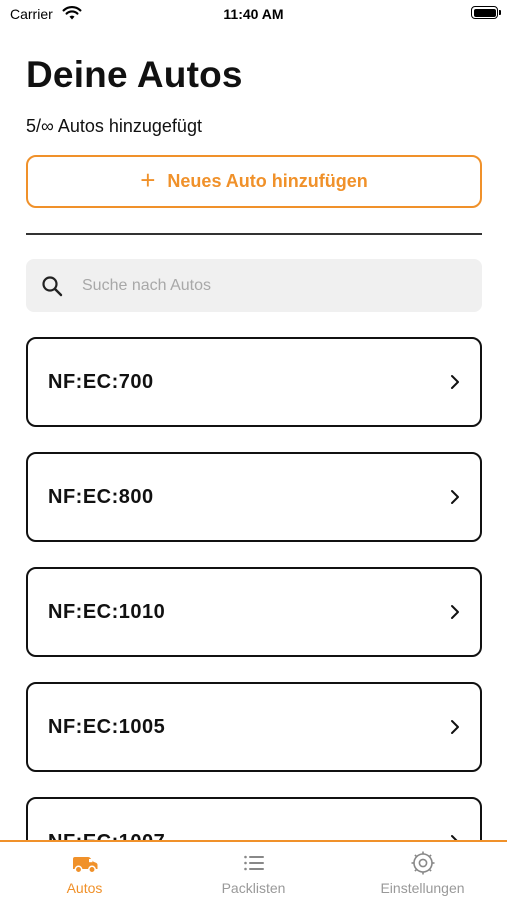 The image size is (507, 900). Describe the element at coordinates (84, 888) in the screenshot. I see `tab-autos-label: Autos` at that location.